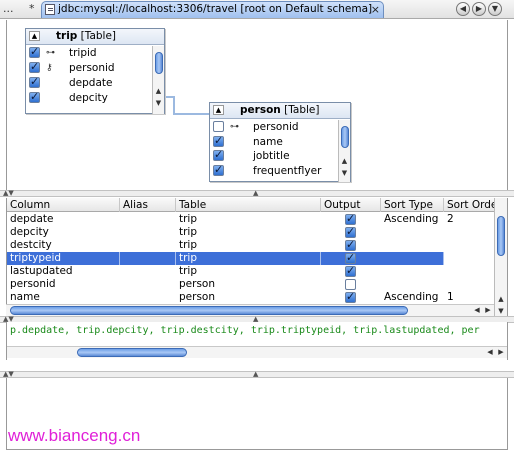 The image size is (514, 452). I want to click on person-table-scrollbar: ▲ ▼, so click(344, 151).